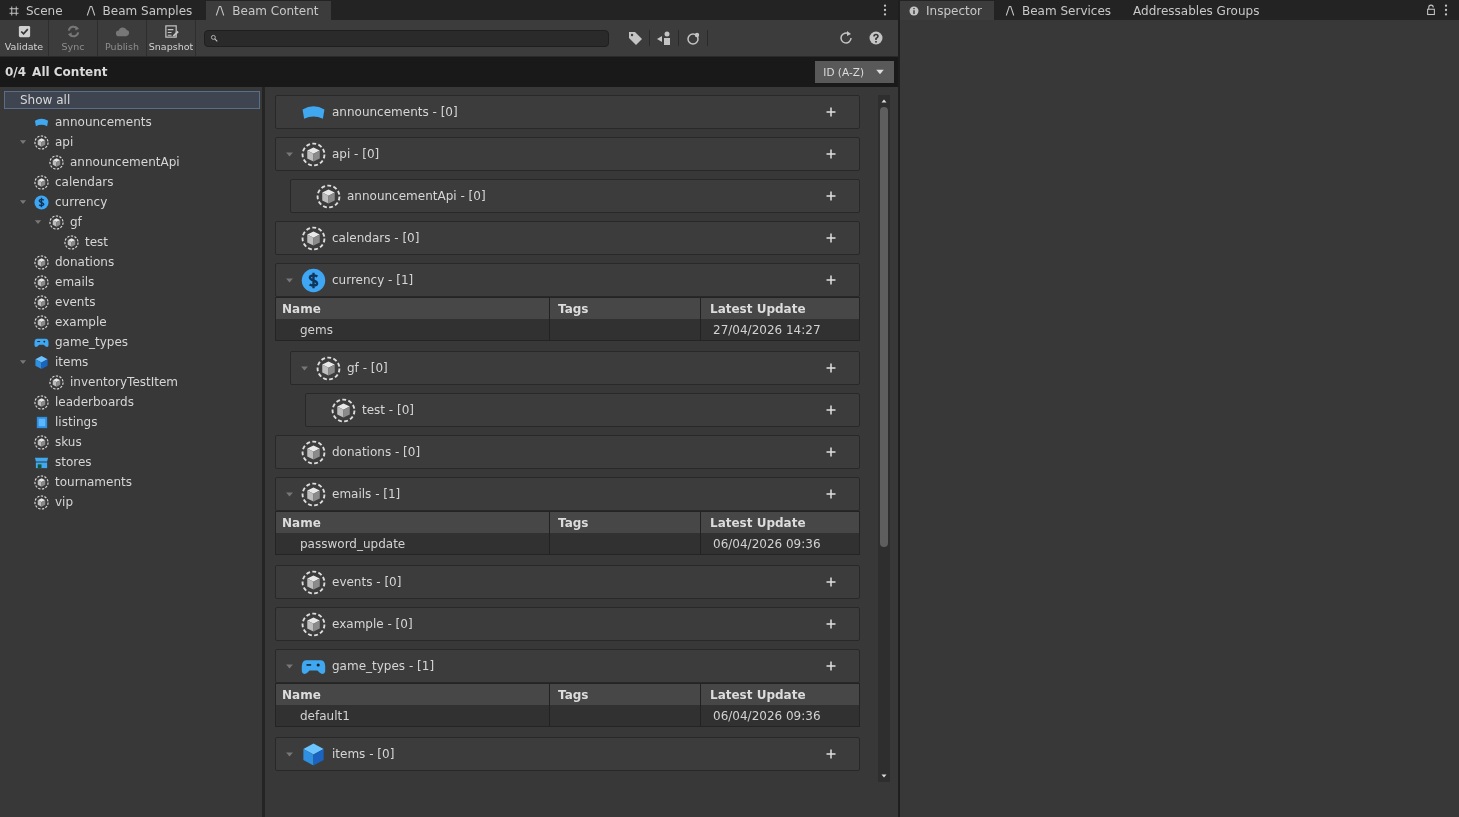 This screenshot has width=1459, height=817. I want to click on tree-item: donations, so click(85, 262).